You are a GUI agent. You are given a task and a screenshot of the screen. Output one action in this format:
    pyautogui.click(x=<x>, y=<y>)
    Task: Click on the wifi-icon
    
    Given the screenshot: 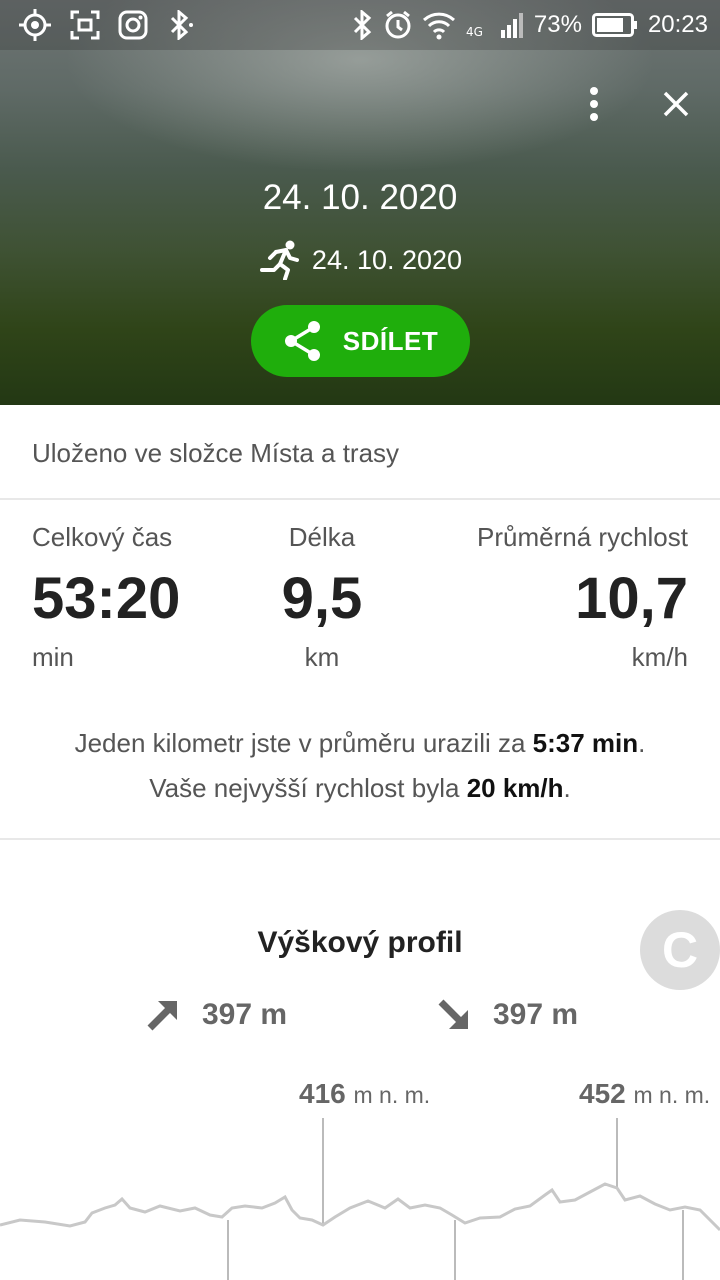 What is the action you would take?
    pyautogui.click(x=439, y=25)
    